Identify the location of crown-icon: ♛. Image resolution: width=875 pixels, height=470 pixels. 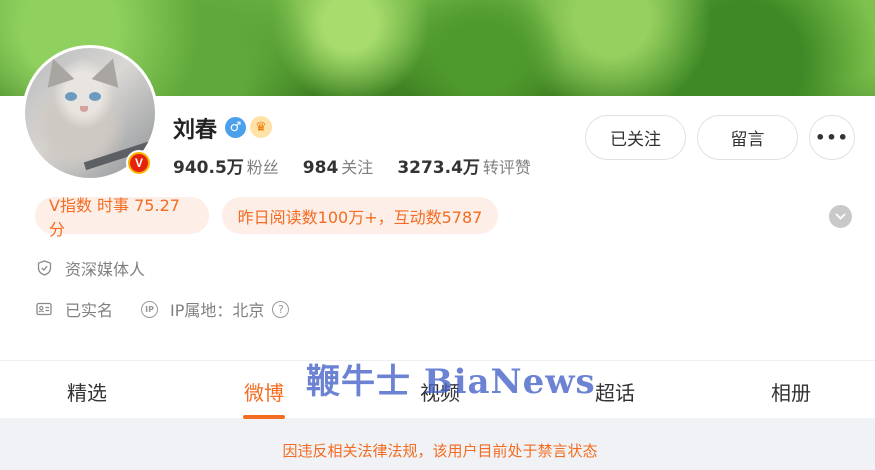
(261, 127).